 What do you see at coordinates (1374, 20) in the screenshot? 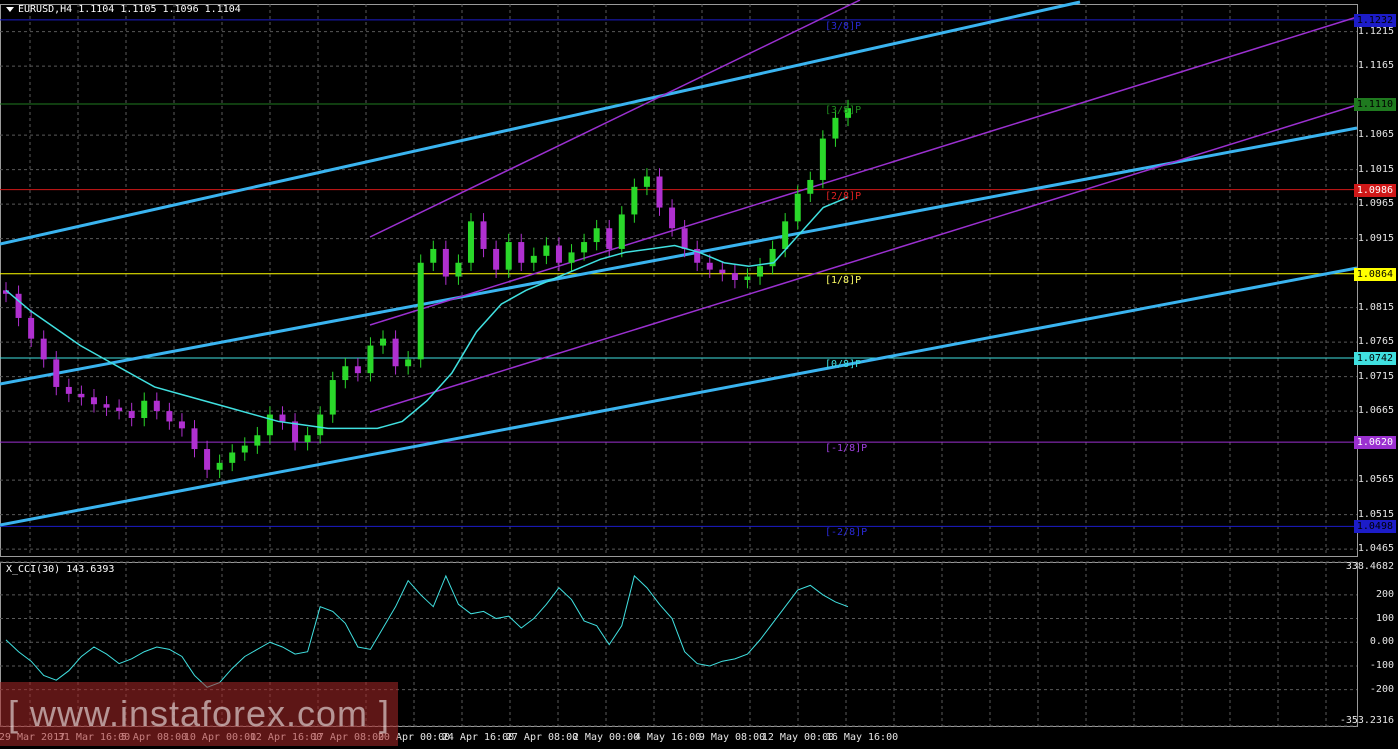
I see `price-level-tag: 1.1232` at bounding box center [1374, 20].